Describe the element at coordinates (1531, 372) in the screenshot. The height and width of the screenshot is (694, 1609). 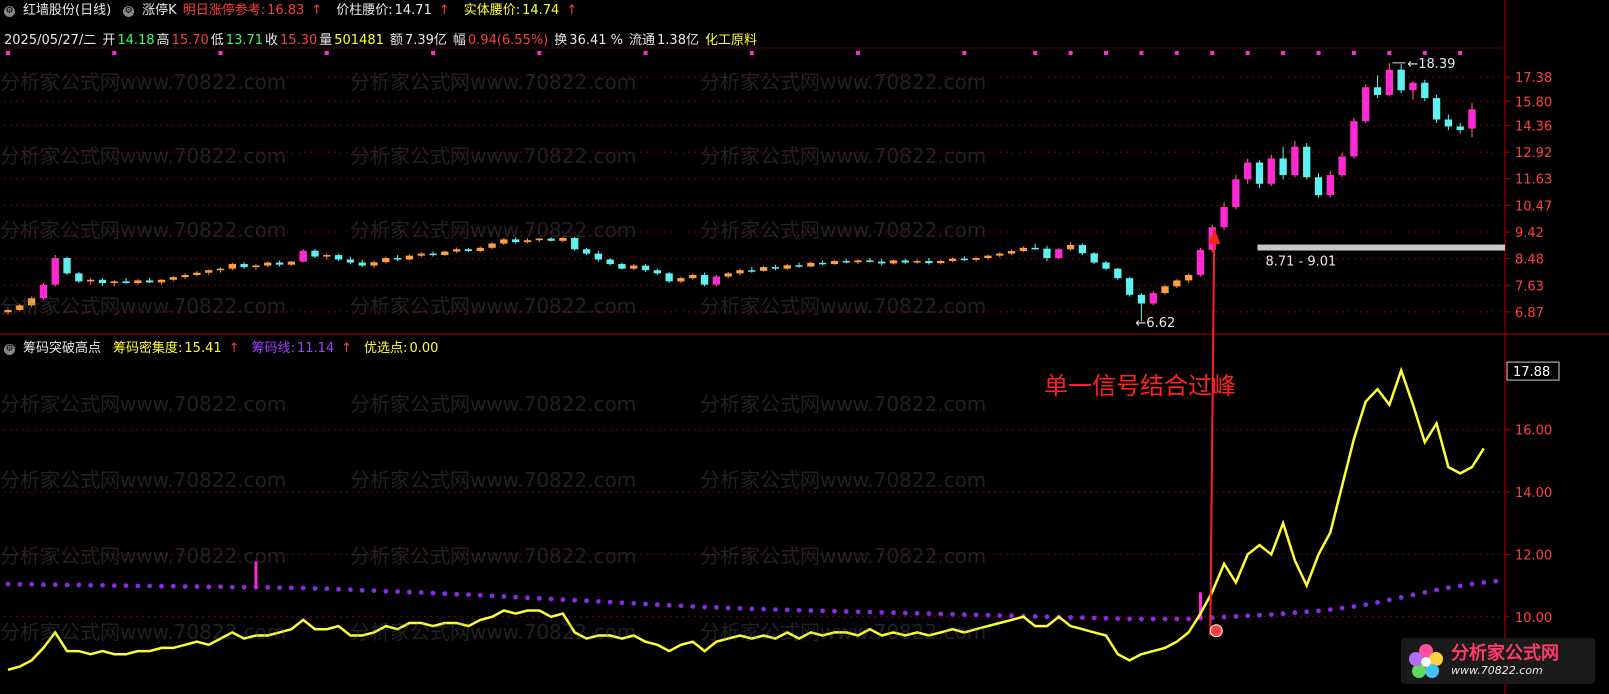
I see `sub-tick-label: 17.88` at that location.